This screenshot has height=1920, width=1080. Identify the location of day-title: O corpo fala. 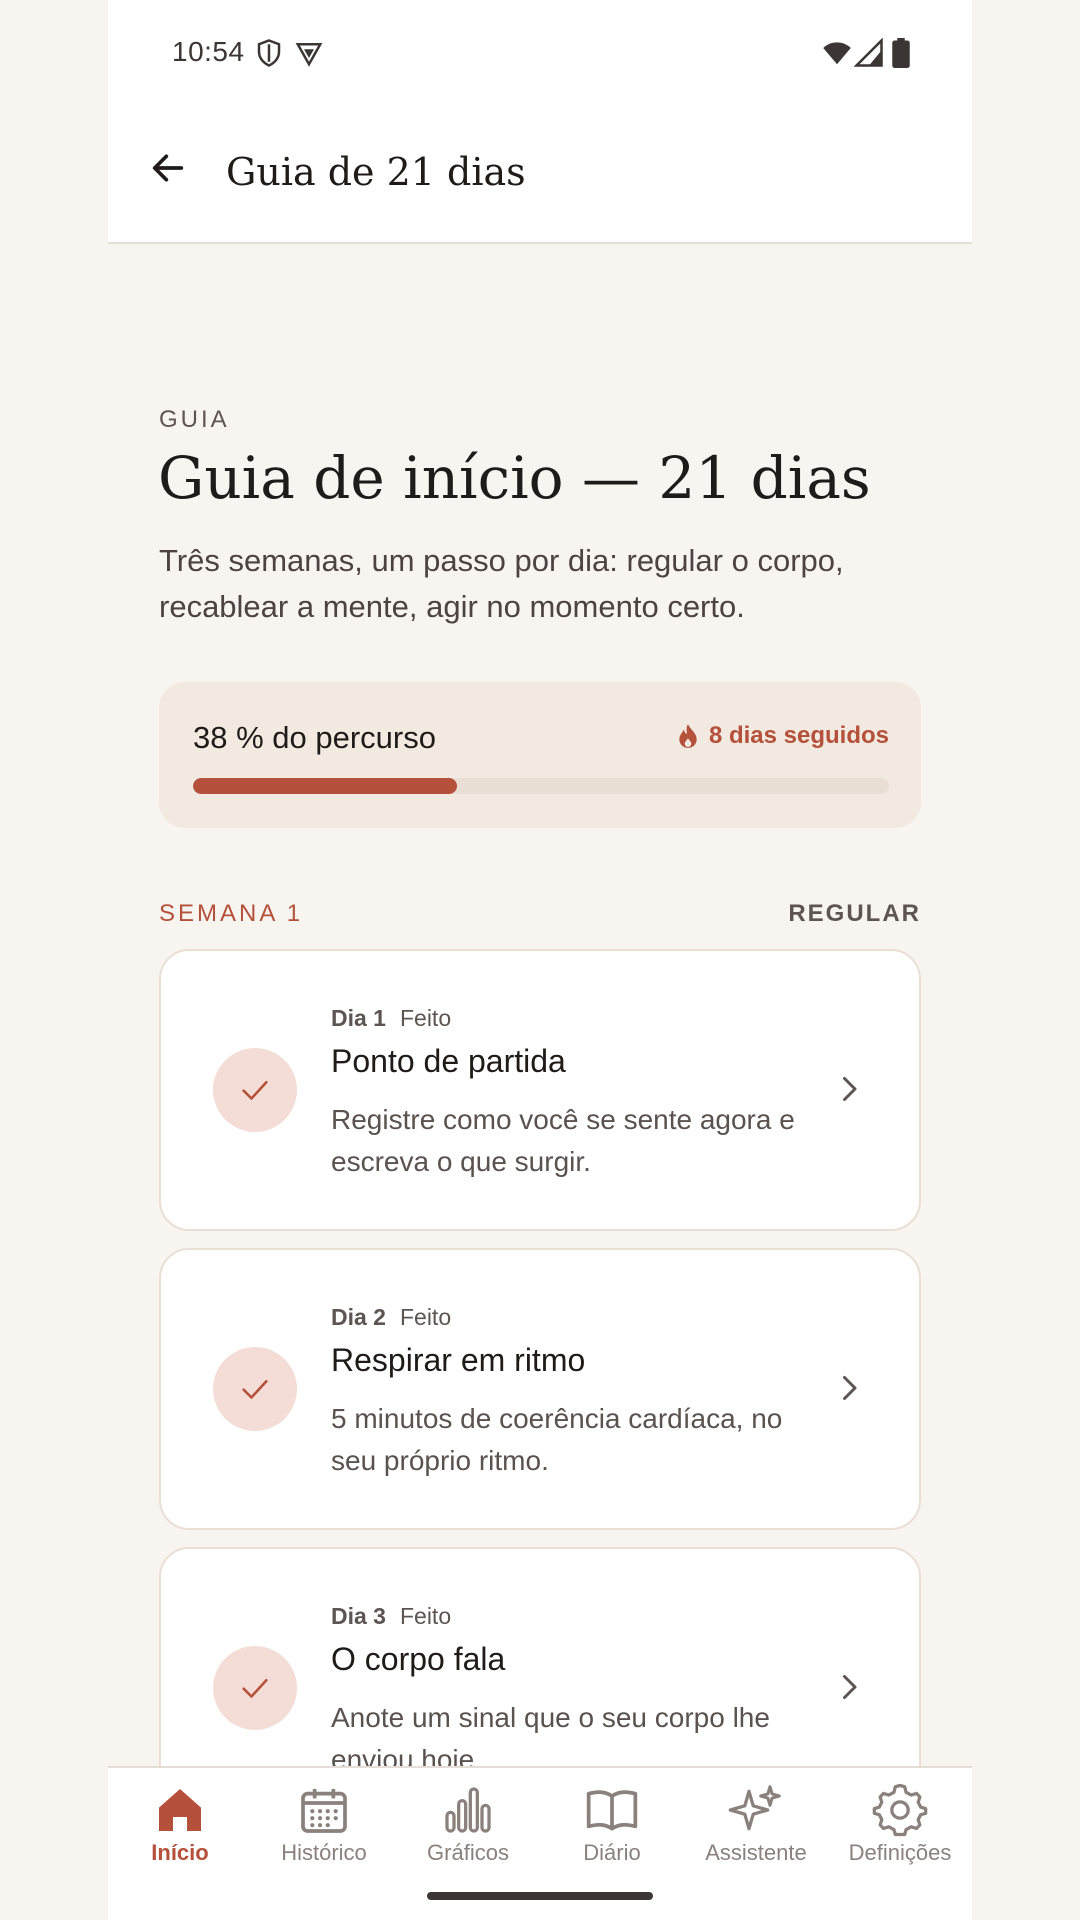
(418, 1659).